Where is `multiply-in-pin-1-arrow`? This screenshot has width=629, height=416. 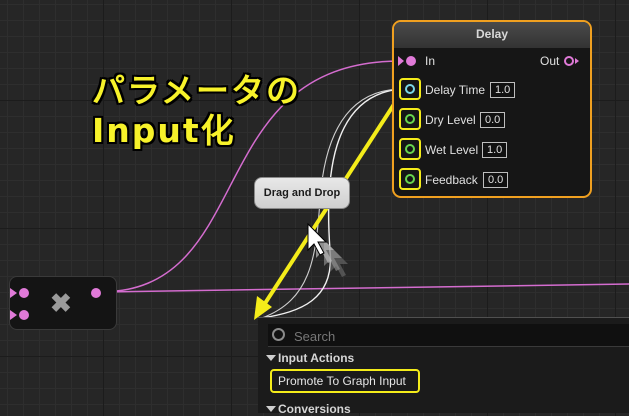
multiply-in-pin-1-arrow is located at coordinates (13, 293).